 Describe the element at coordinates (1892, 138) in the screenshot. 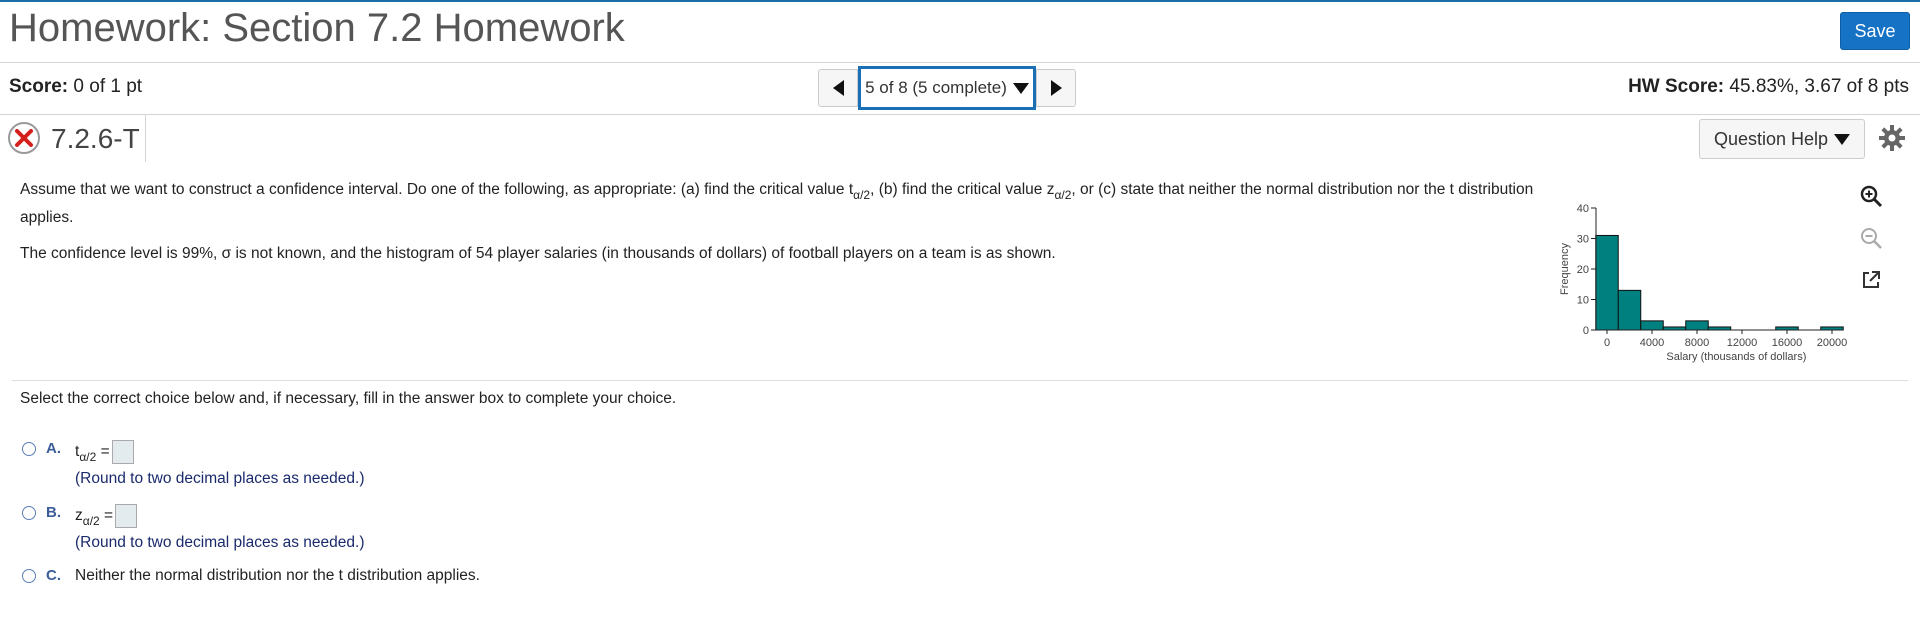

I see `gear-icon` at that location.